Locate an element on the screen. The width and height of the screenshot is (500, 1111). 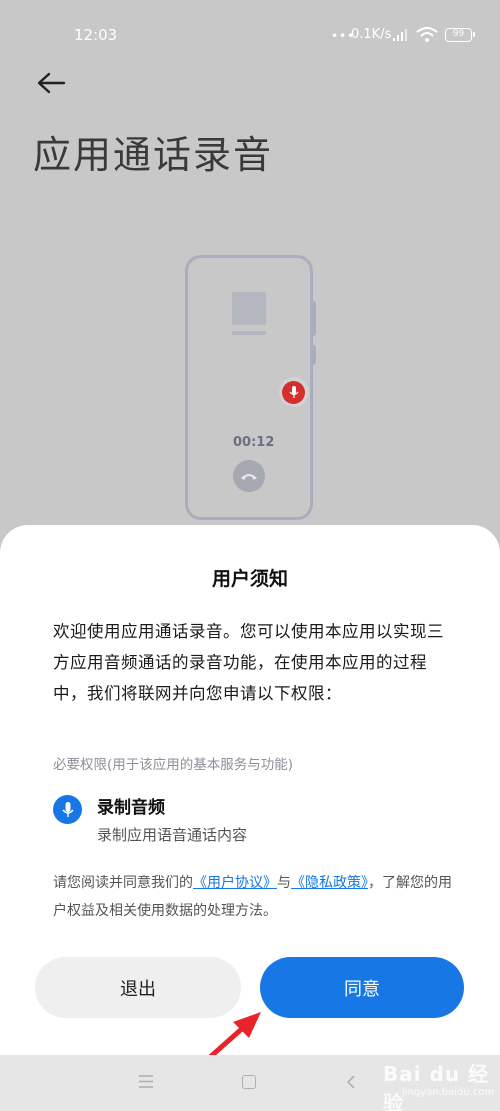
phone-hangup-icon is located at coordinates (249, 477).